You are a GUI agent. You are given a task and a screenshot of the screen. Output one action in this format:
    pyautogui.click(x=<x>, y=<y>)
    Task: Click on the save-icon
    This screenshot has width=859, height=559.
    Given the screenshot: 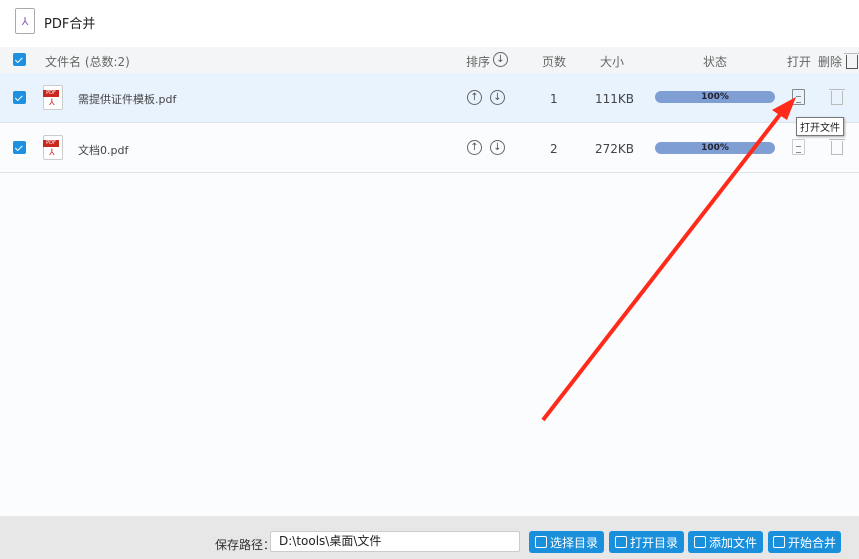 What is the action you would take?
    pyautogui.click(x=540, y=542)
    